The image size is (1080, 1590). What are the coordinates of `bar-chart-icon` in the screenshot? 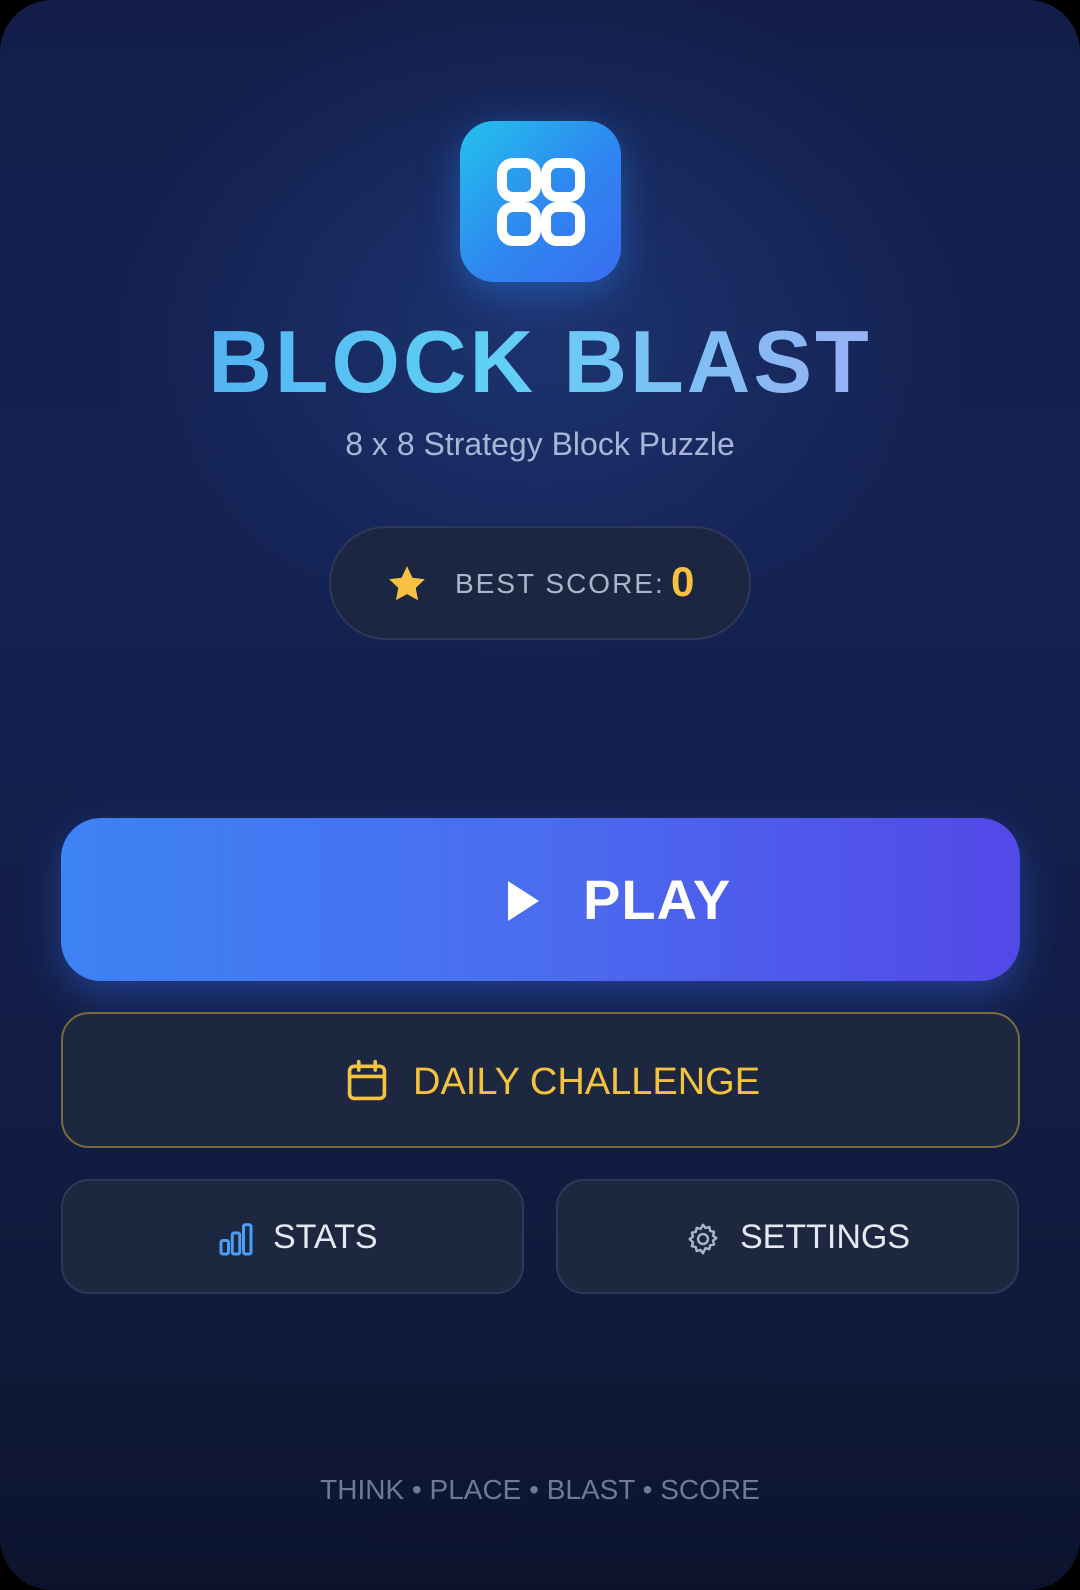 It's located at (236, 1239).